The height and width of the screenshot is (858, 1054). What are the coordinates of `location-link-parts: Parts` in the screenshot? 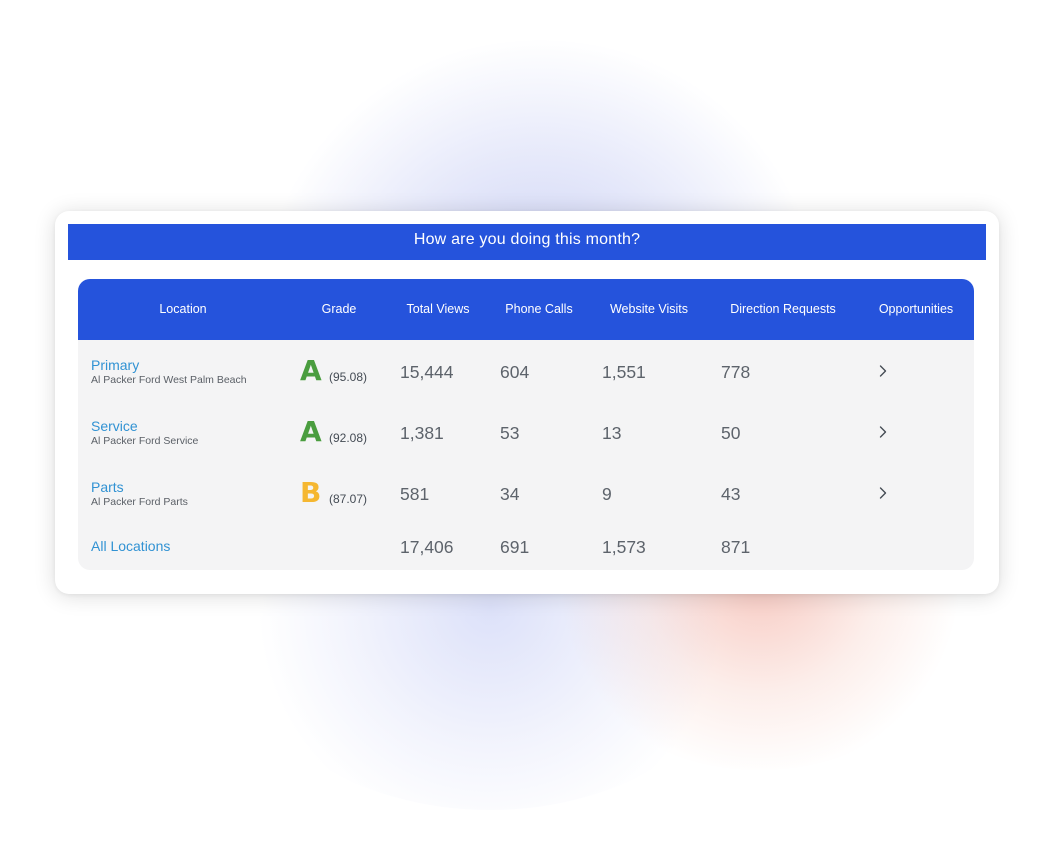 It's located at (107, 487).